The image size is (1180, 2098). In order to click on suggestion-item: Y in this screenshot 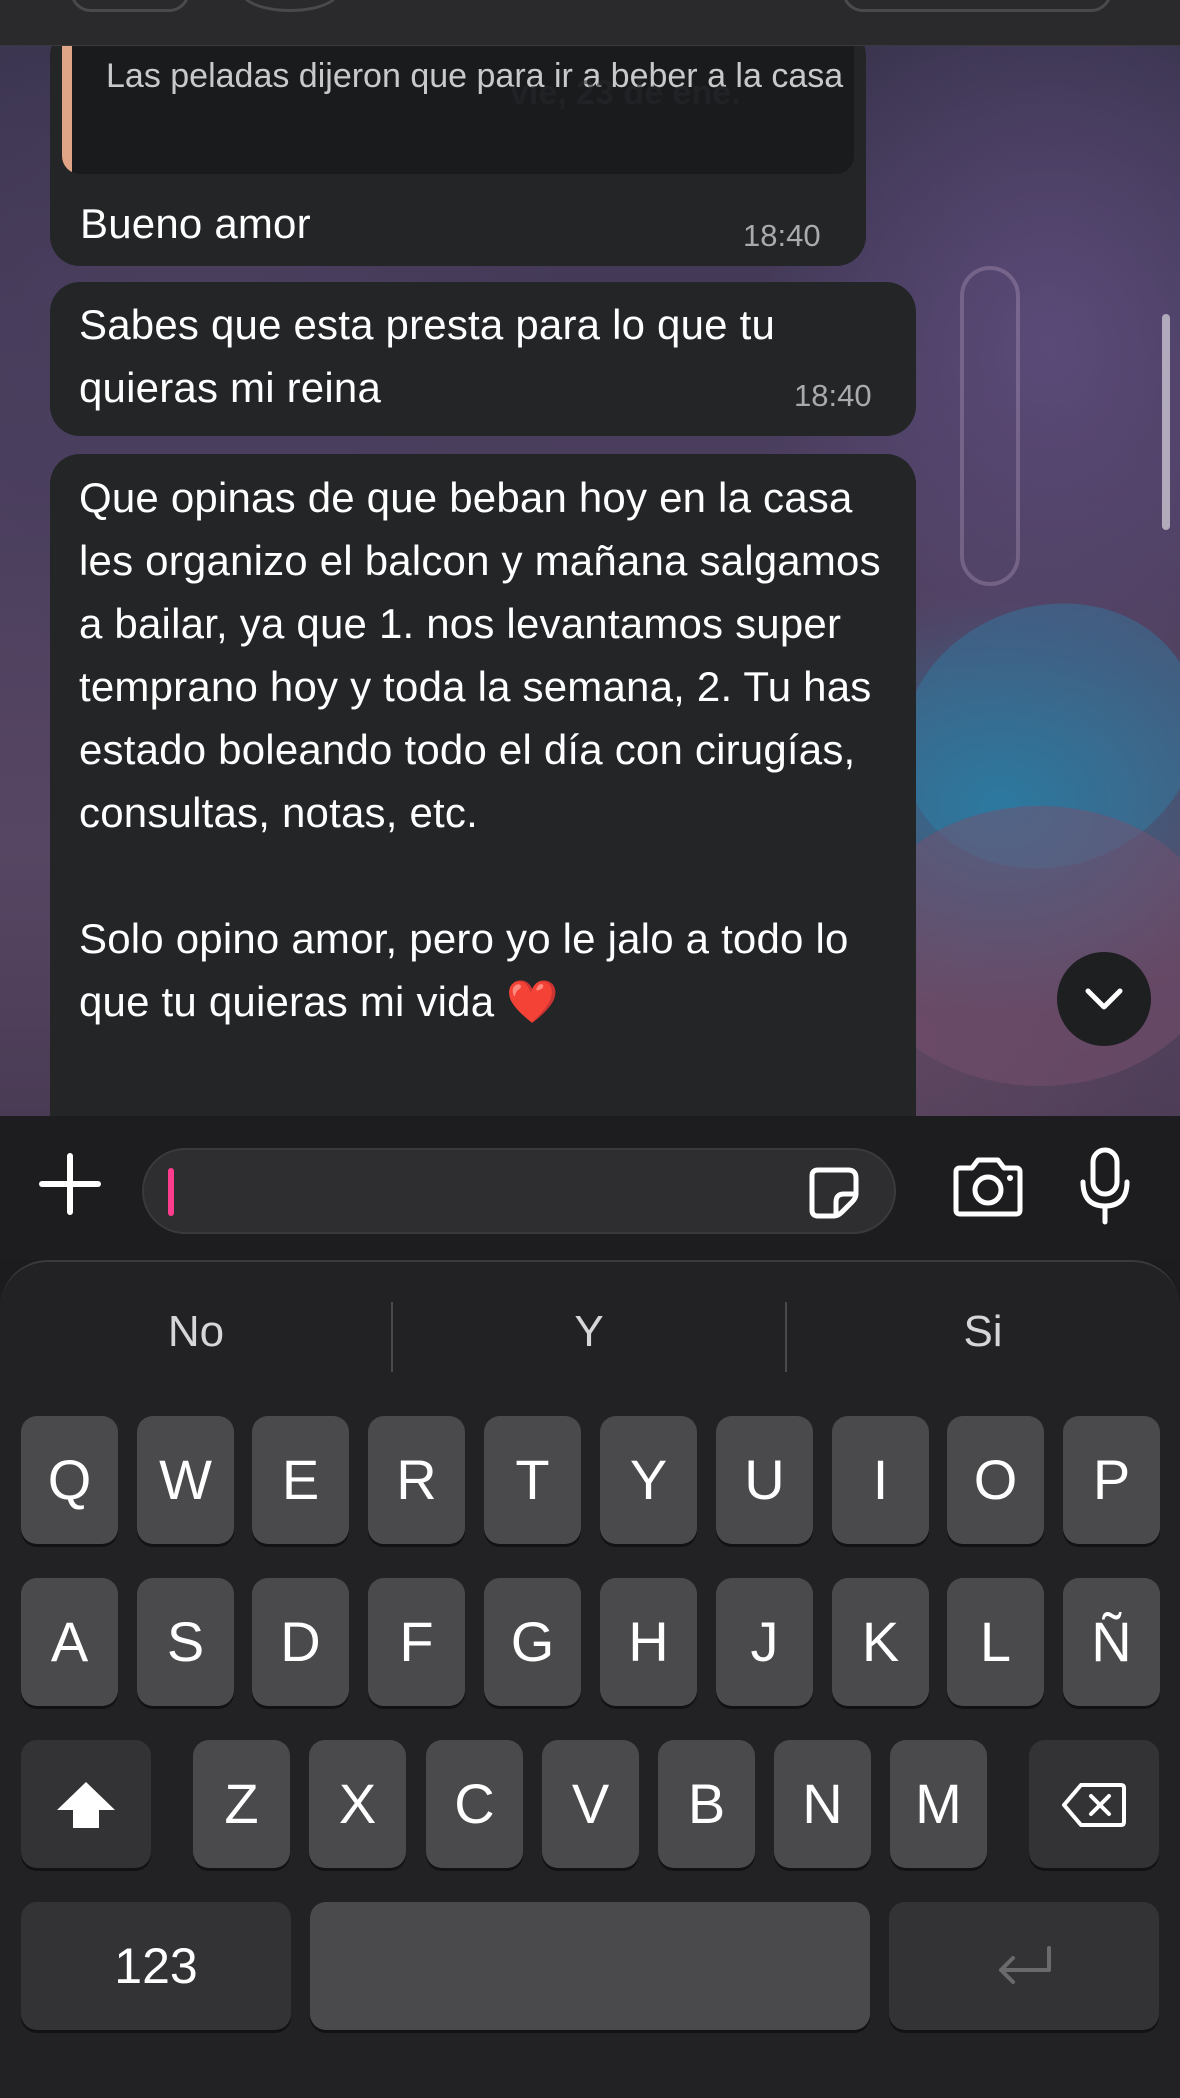, I will do `click(589, 1332)`.